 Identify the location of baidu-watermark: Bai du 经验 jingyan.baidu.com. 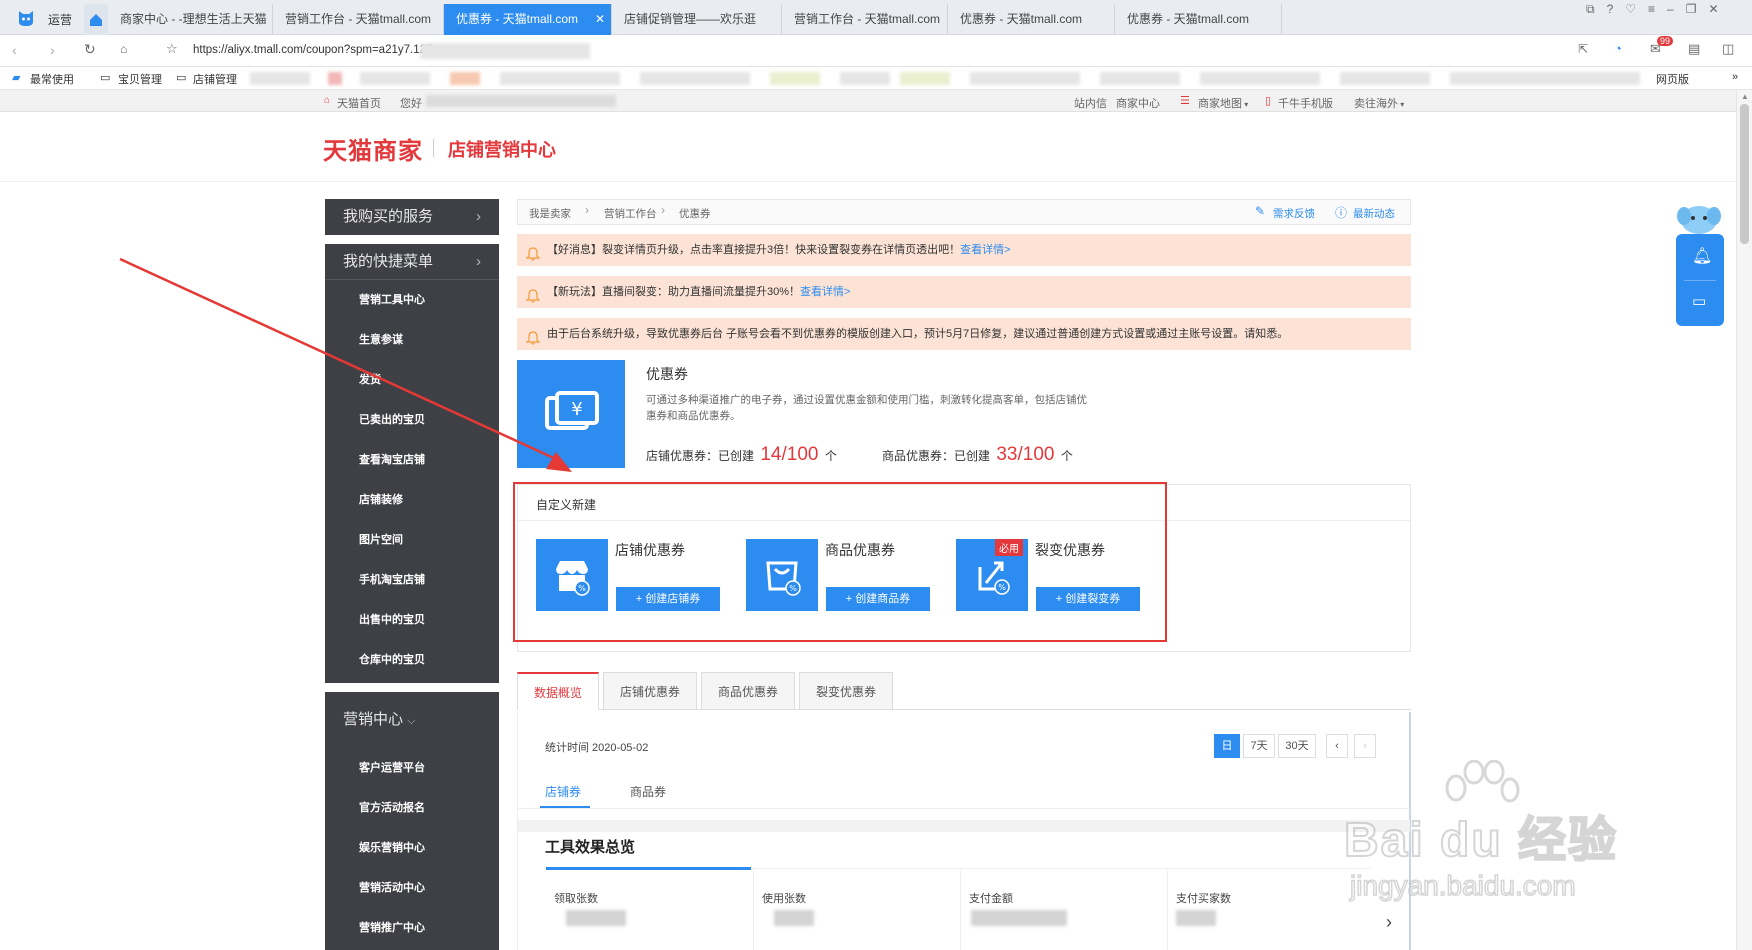
(1530, 840).